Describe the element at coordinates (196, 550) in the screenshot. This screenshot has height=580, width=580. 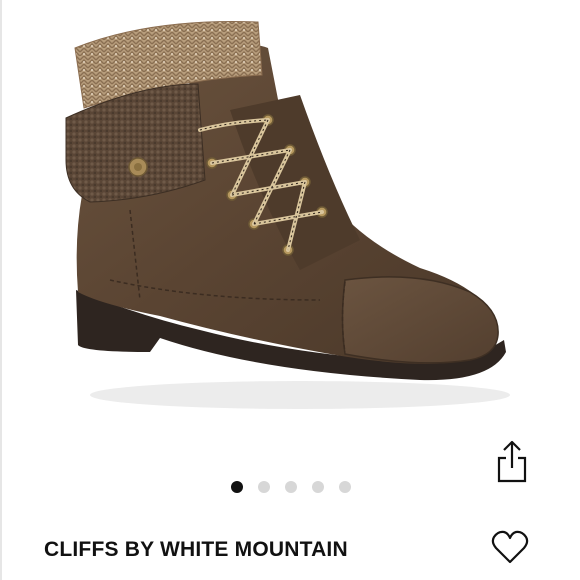
I see `listing-brand-title: CLIFFS BY WHITE MOUNTAIN` at that location.